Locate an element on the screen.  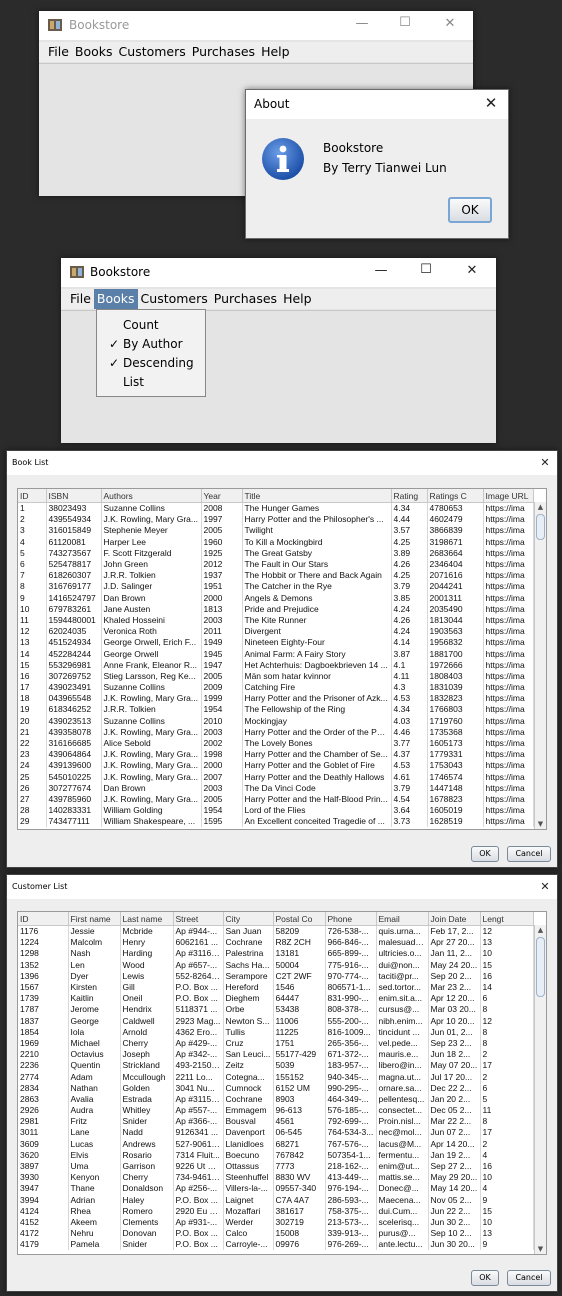
book-cell: 3.73 is located at coordinates (409, 822).